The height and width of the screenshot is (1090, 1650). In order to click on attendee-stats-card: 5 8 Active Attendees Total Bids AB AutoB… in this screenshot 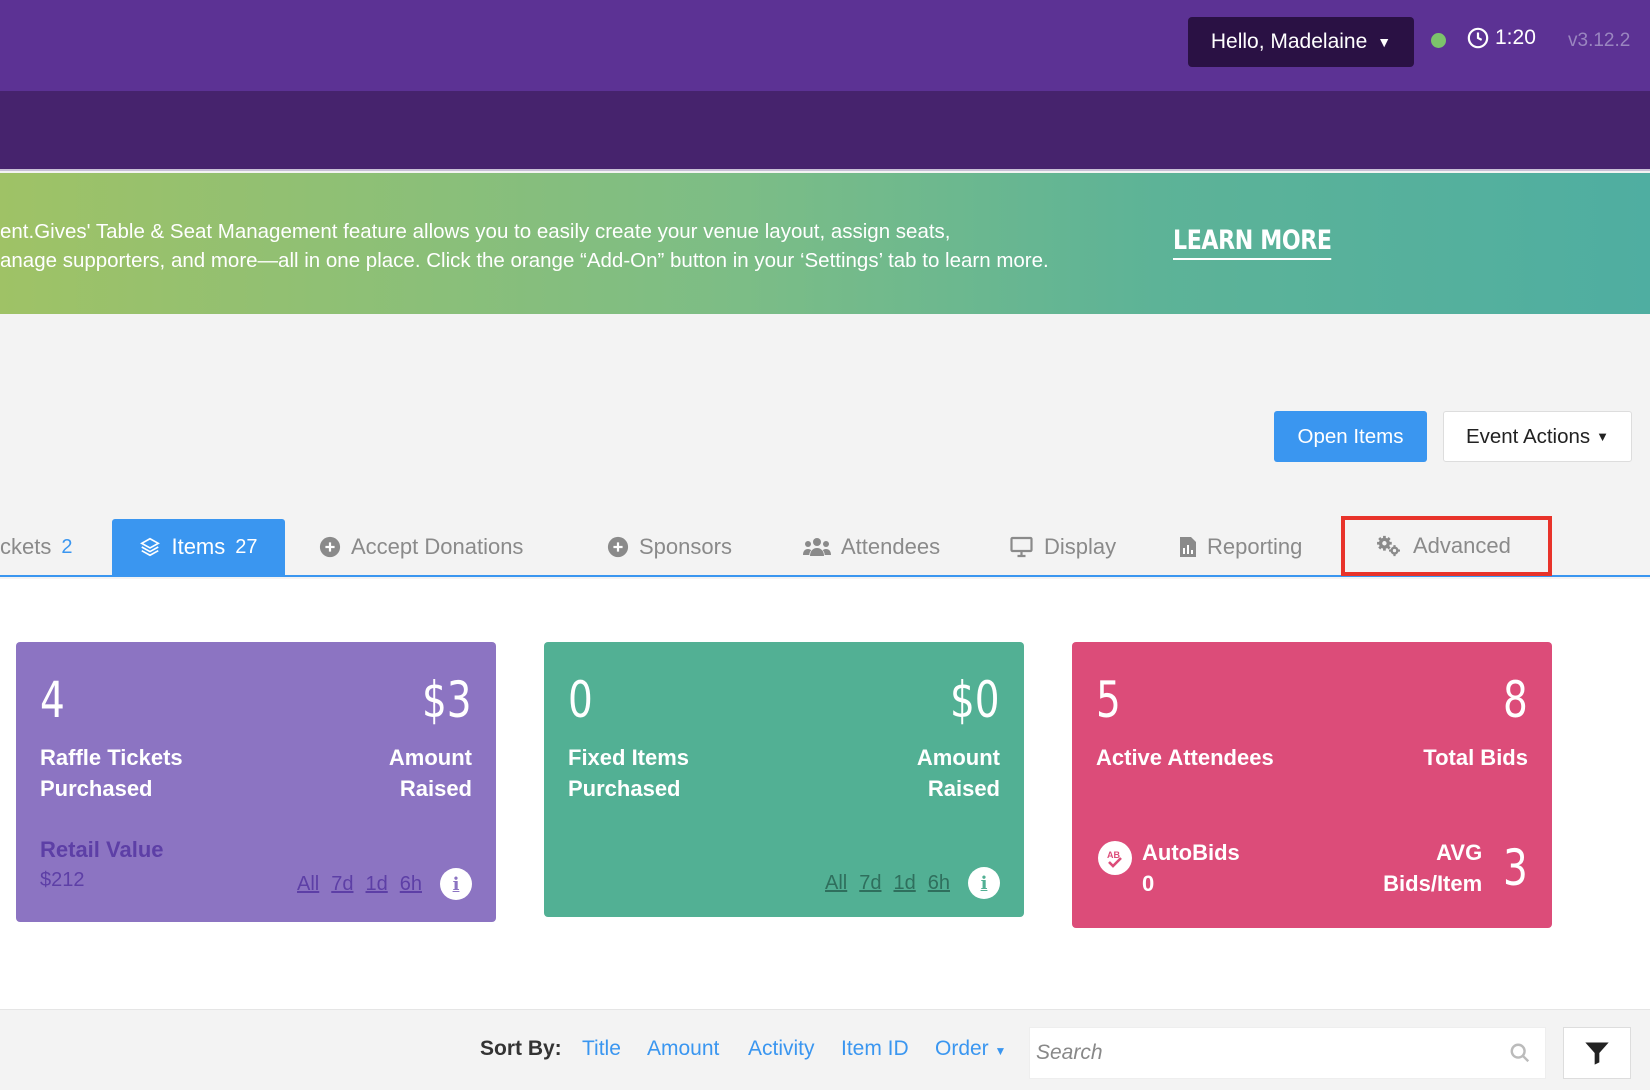, I will do `click(1312, 785)`.